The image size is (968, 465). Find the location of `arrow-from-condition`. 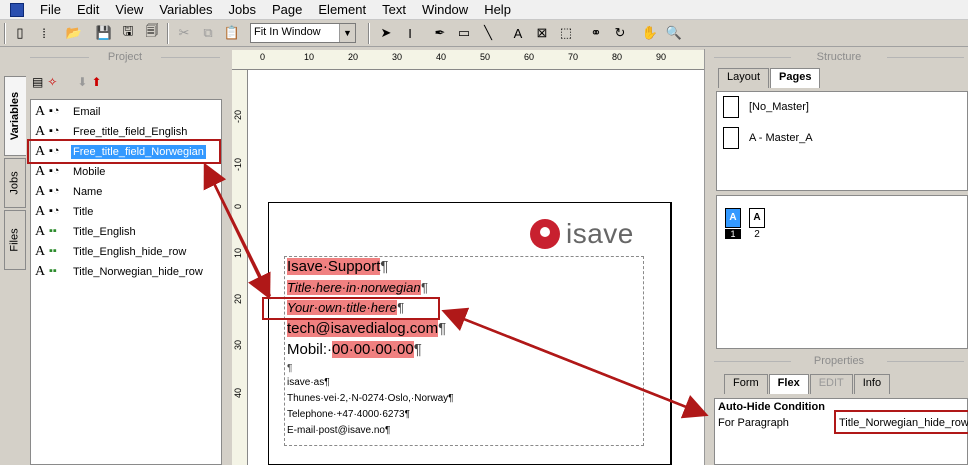

arrow-from-condition is located at coordinates (573, 361).